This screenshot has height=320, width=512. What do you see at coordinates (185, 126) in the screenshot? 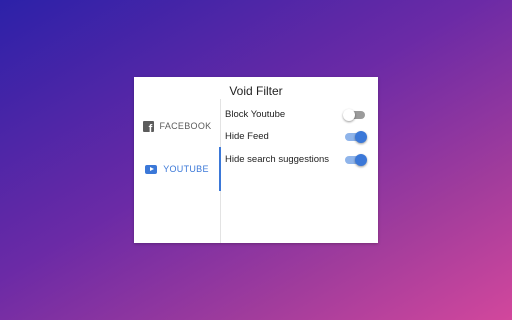
I see `tab-facebook-label: FACEBOOK` at bounding box center [185, 126].